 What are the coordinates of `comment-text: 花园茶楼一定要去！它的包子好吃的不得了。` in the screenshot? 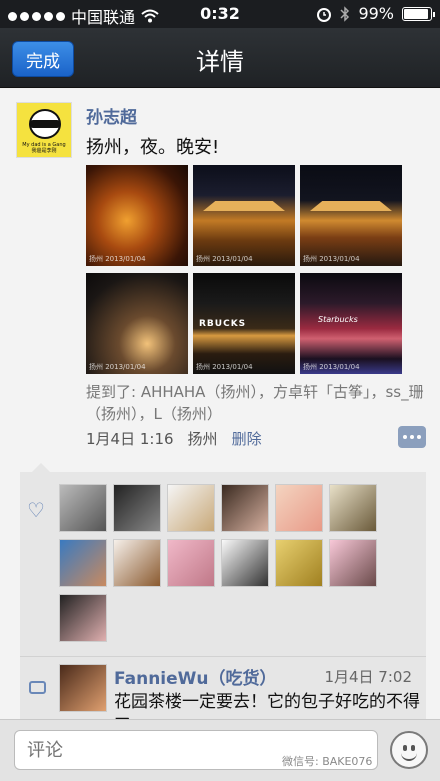 It's located at (267, 705).